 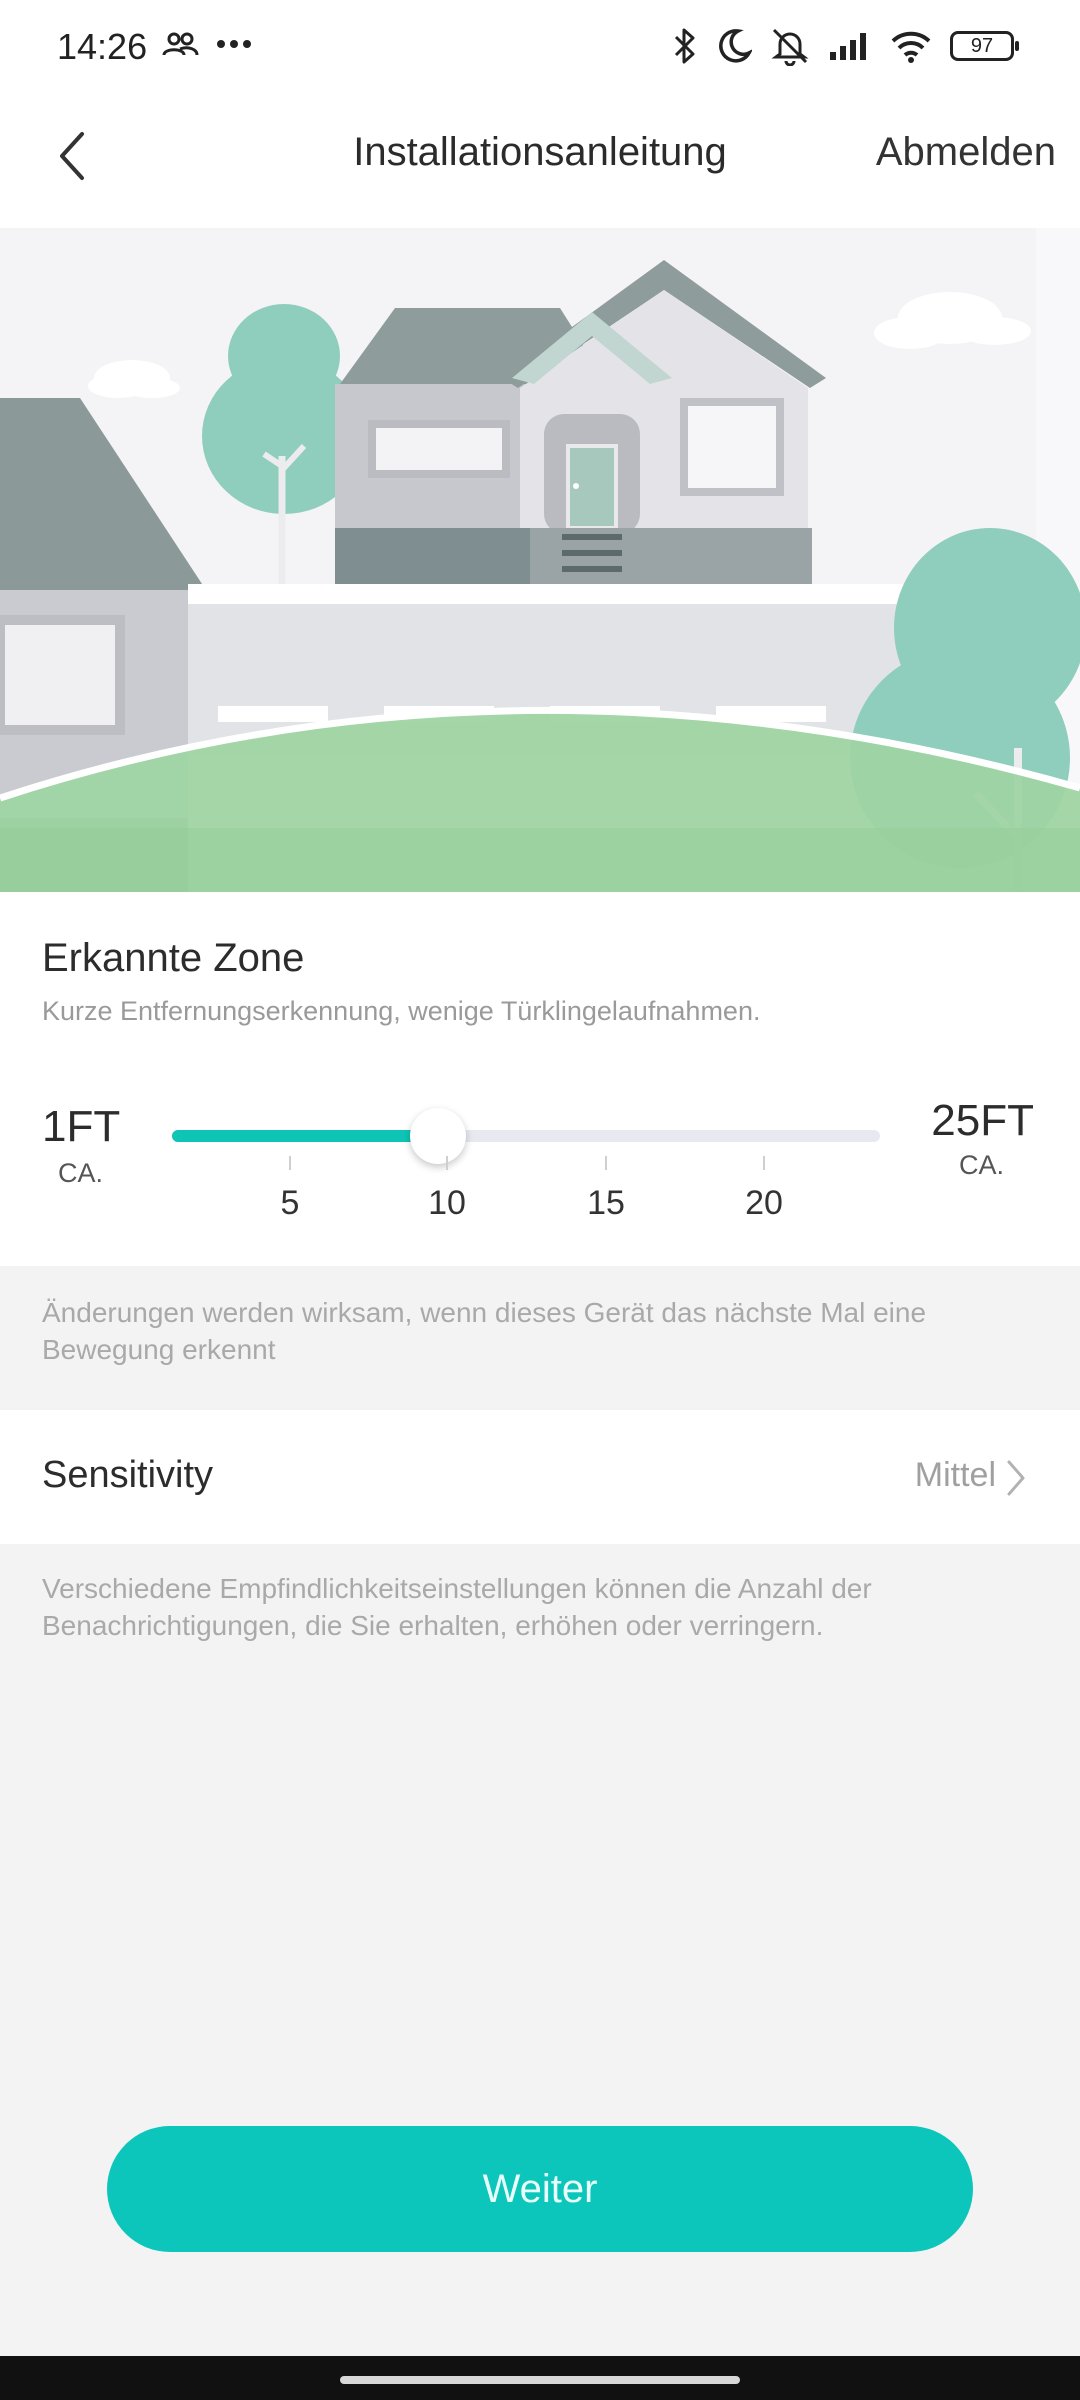 I want to click on status-left-icons, so click(x=206, y=44).